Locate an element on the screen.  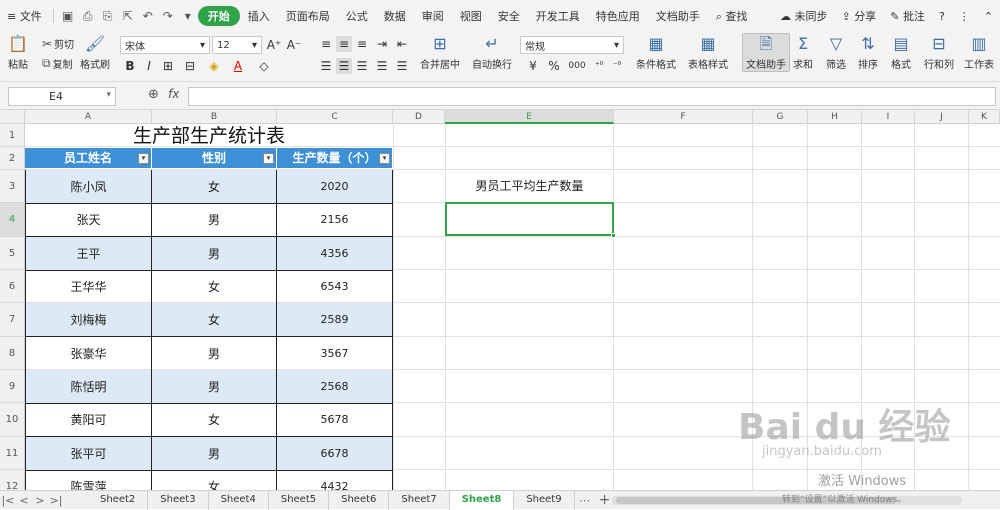
table-style-button: ▦ 表格样式 is located at coordinates (708, 52).